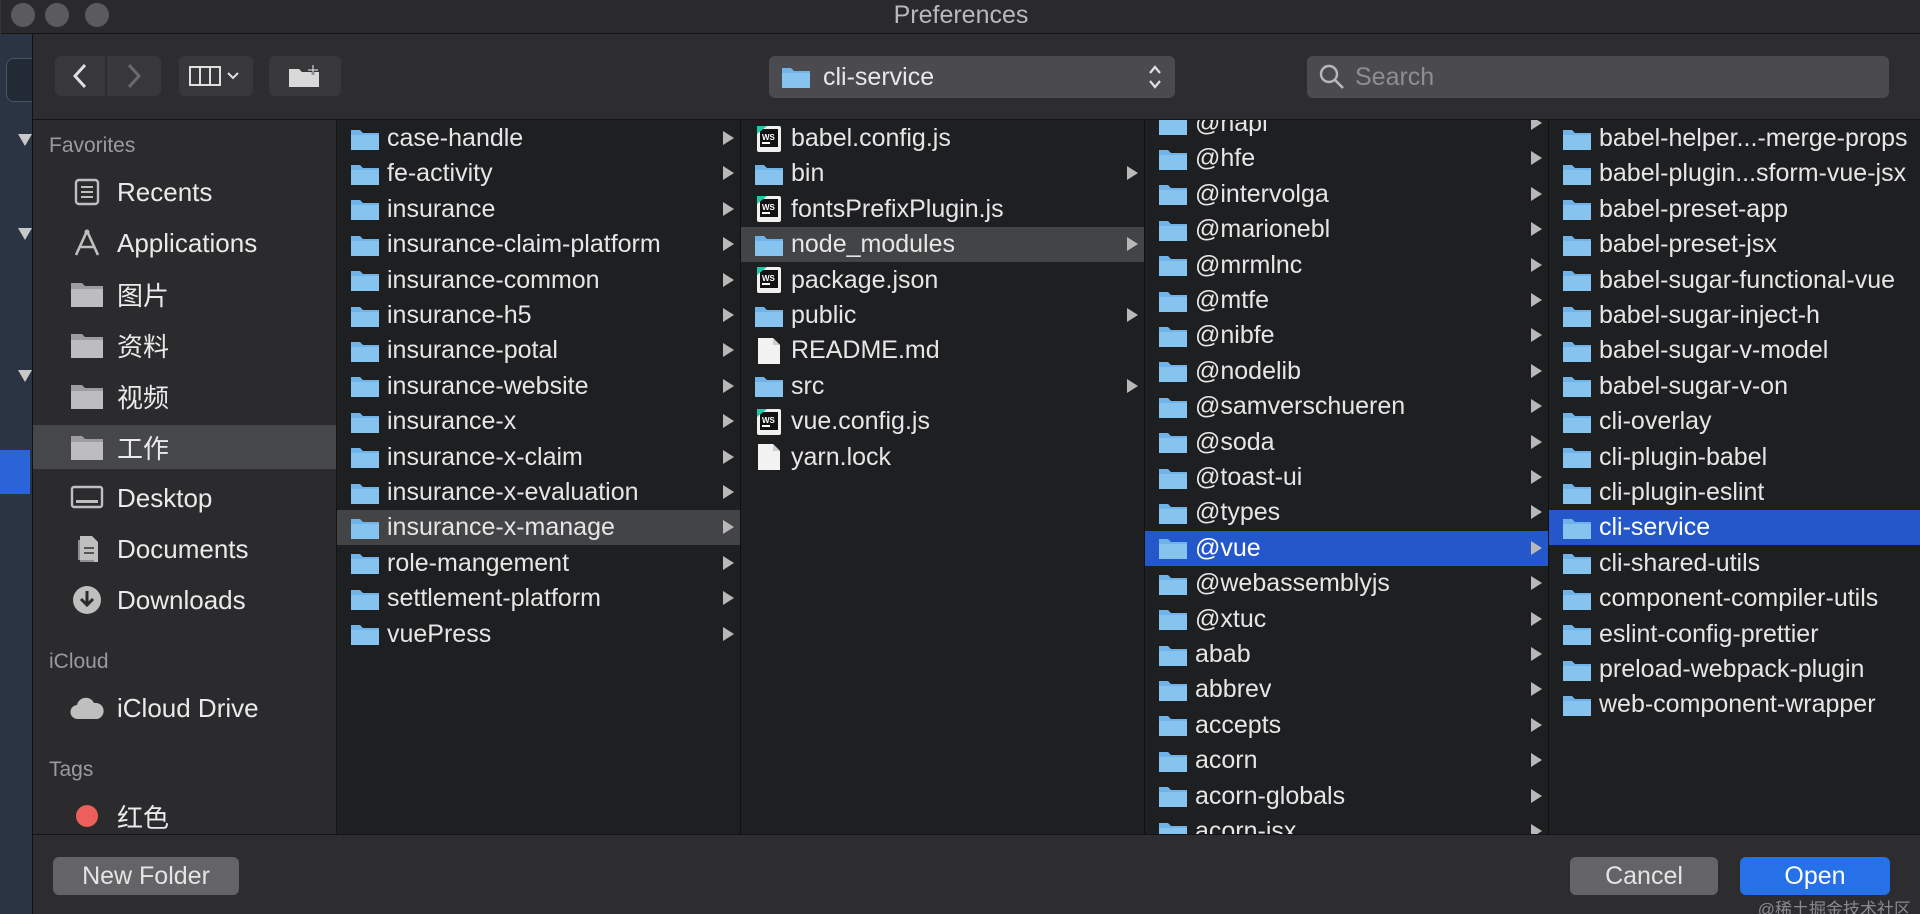  What do you see at coordinates (1346, 512) in the screenshot?
I see `list-item: @types` at bounding box center [1346, 512].